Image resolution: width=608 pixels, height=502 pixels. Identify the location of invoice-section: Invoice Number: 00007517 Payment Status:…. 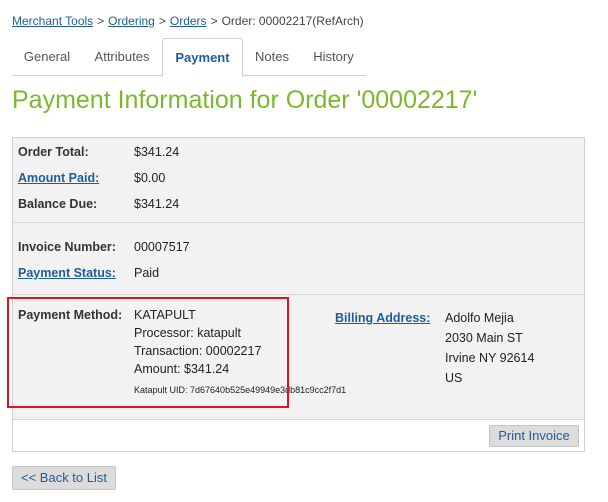
(298, 259).